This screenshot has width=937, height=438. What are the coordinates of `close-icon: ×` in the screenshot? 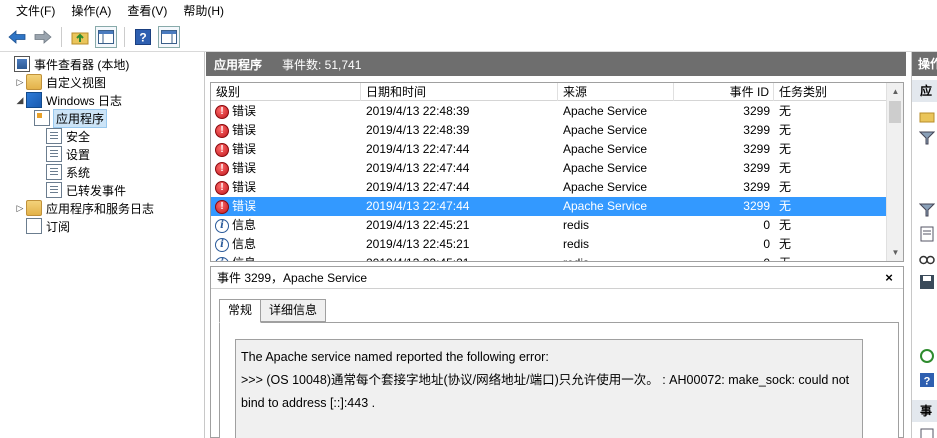 It's located at (889, 278).